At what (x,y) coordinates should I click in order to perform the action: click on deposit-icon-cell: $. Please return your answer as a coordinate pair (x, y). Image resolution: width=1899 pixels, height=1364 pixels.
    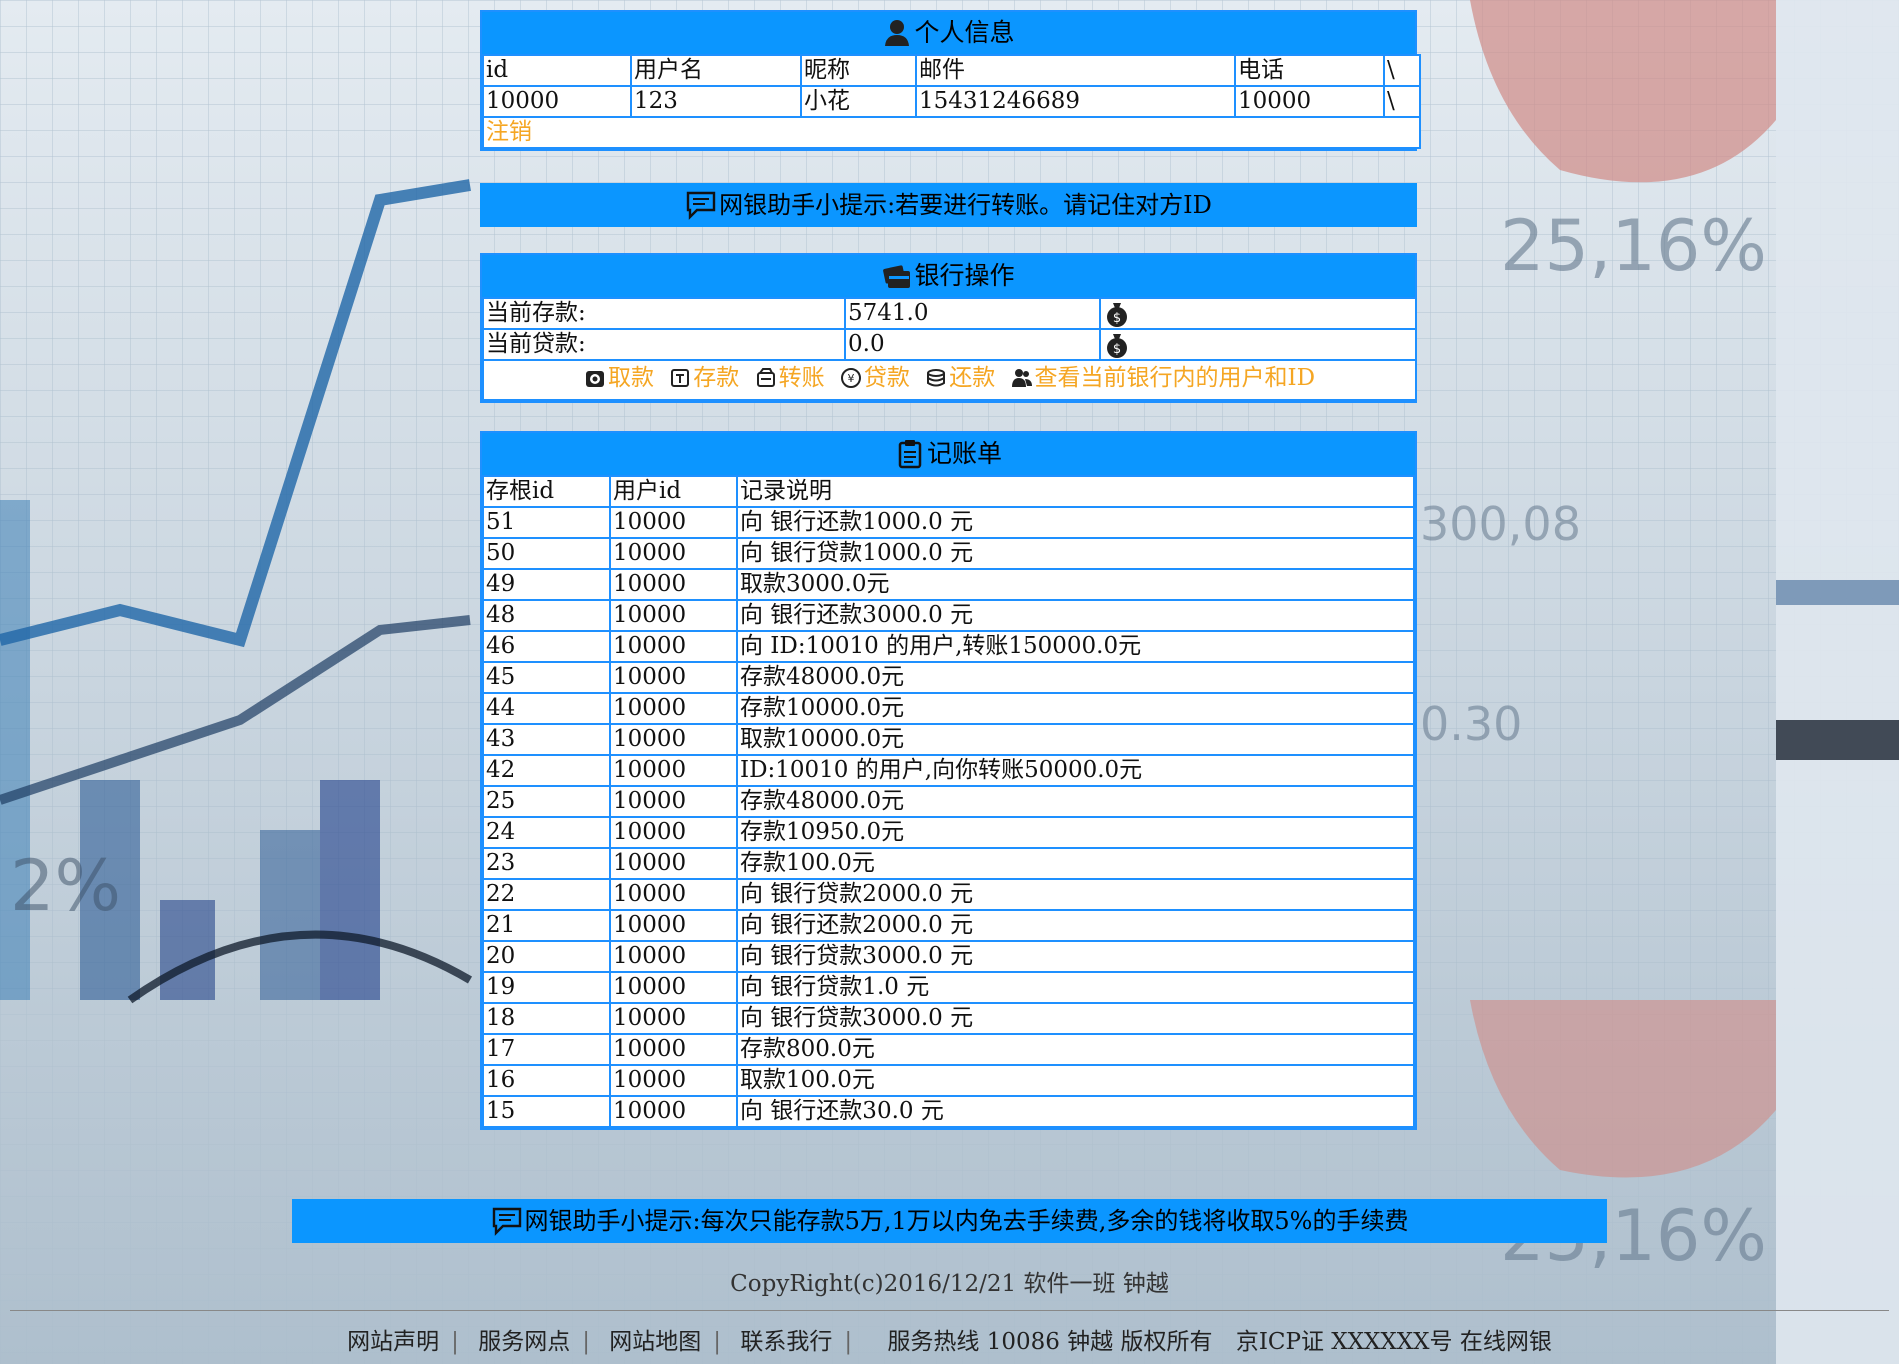
    Looking at the image, I should click on (1258, 313).